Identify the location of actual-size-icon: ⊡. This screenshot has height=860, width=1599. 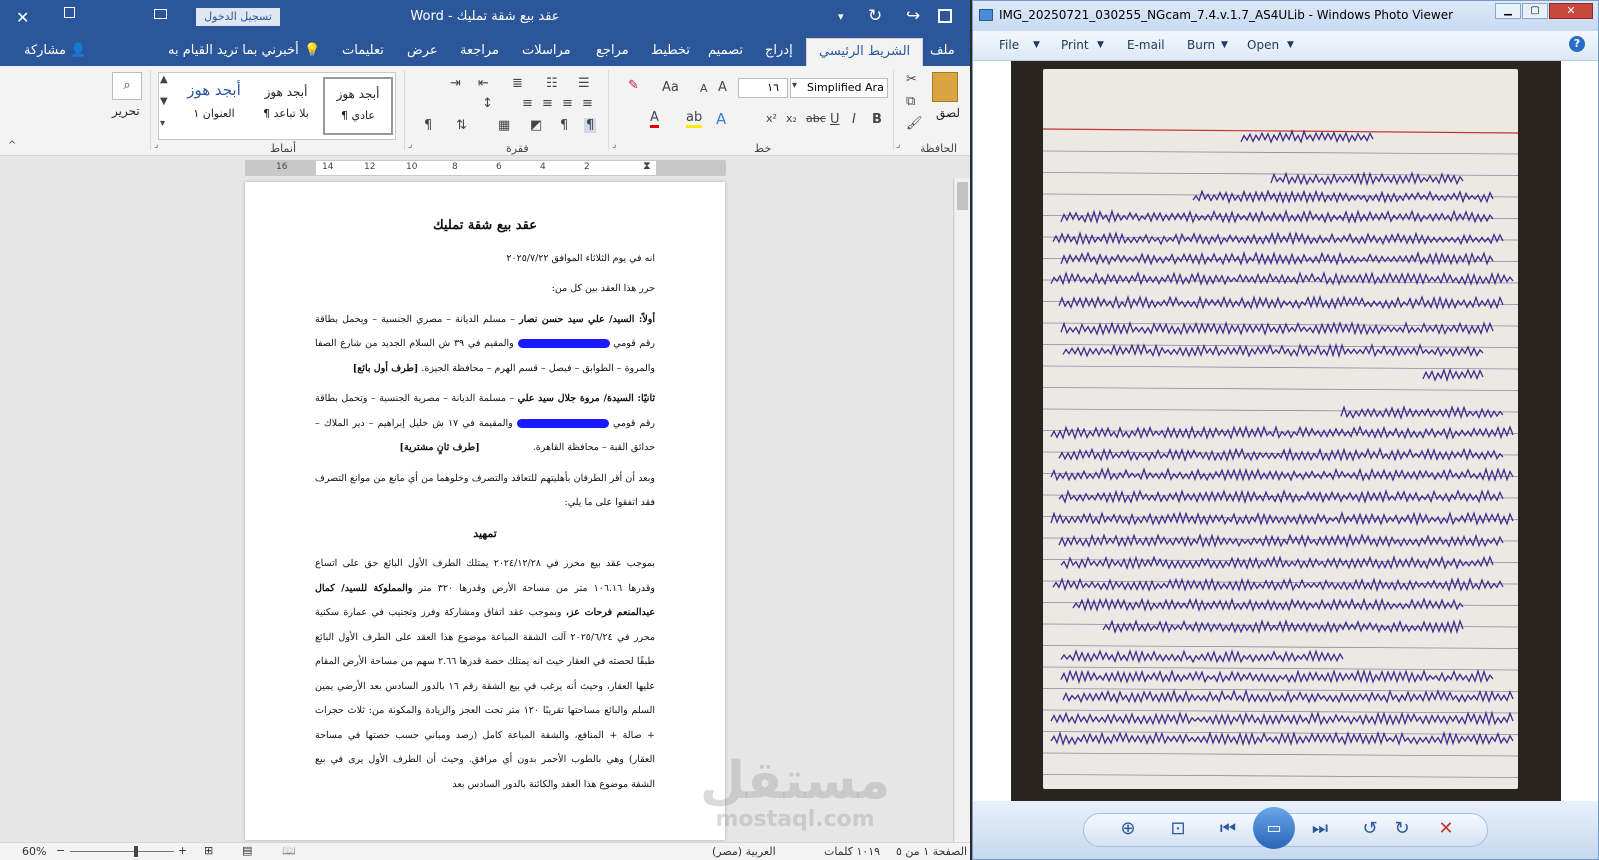
(1178, 829).